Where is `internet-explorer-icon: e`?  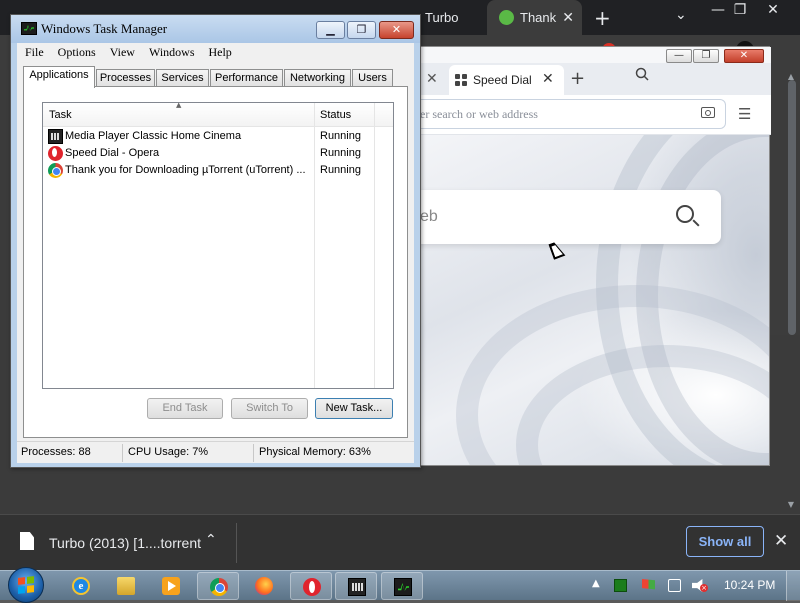
internet-explorer-icon: e is located at coordinates (81, 586).